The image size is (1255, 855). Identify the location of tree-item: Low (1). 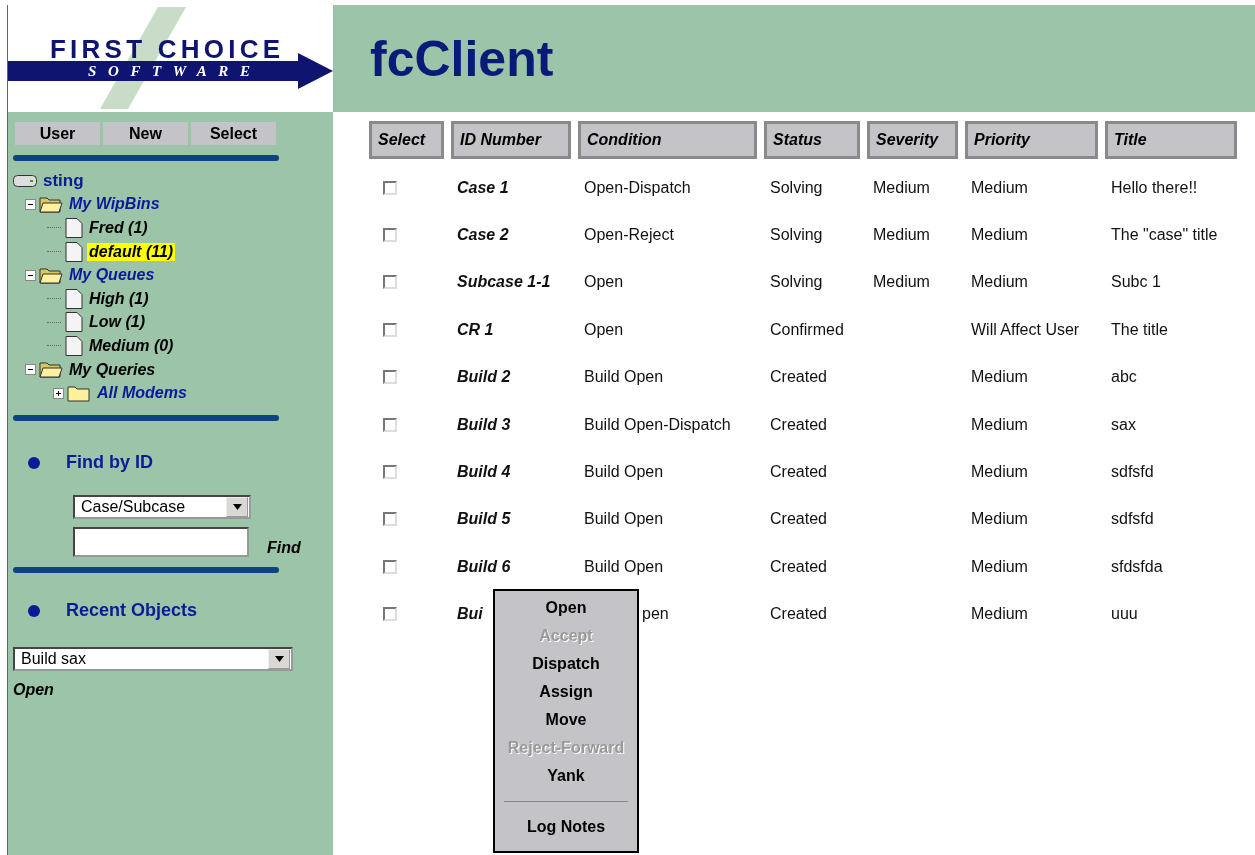
(117, 322).